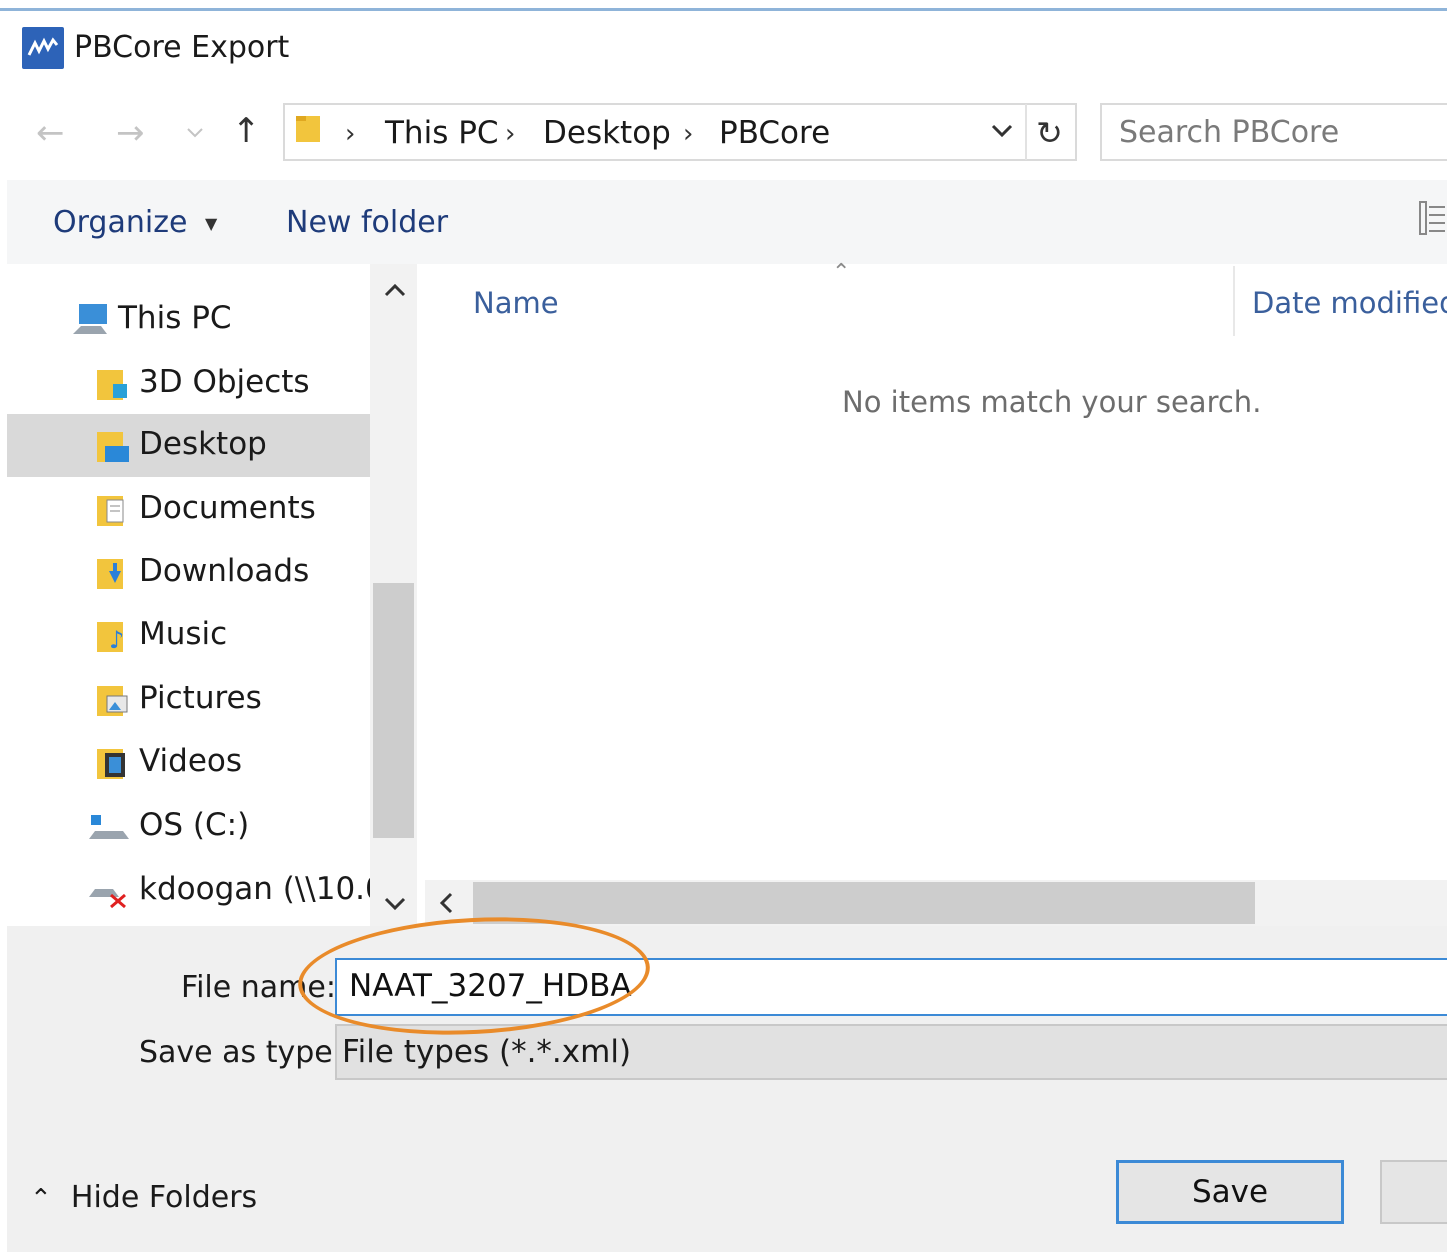 The width and height of the screenshot is (1447, 1252). I want to click on view-options-icon, so click(1432, 218).